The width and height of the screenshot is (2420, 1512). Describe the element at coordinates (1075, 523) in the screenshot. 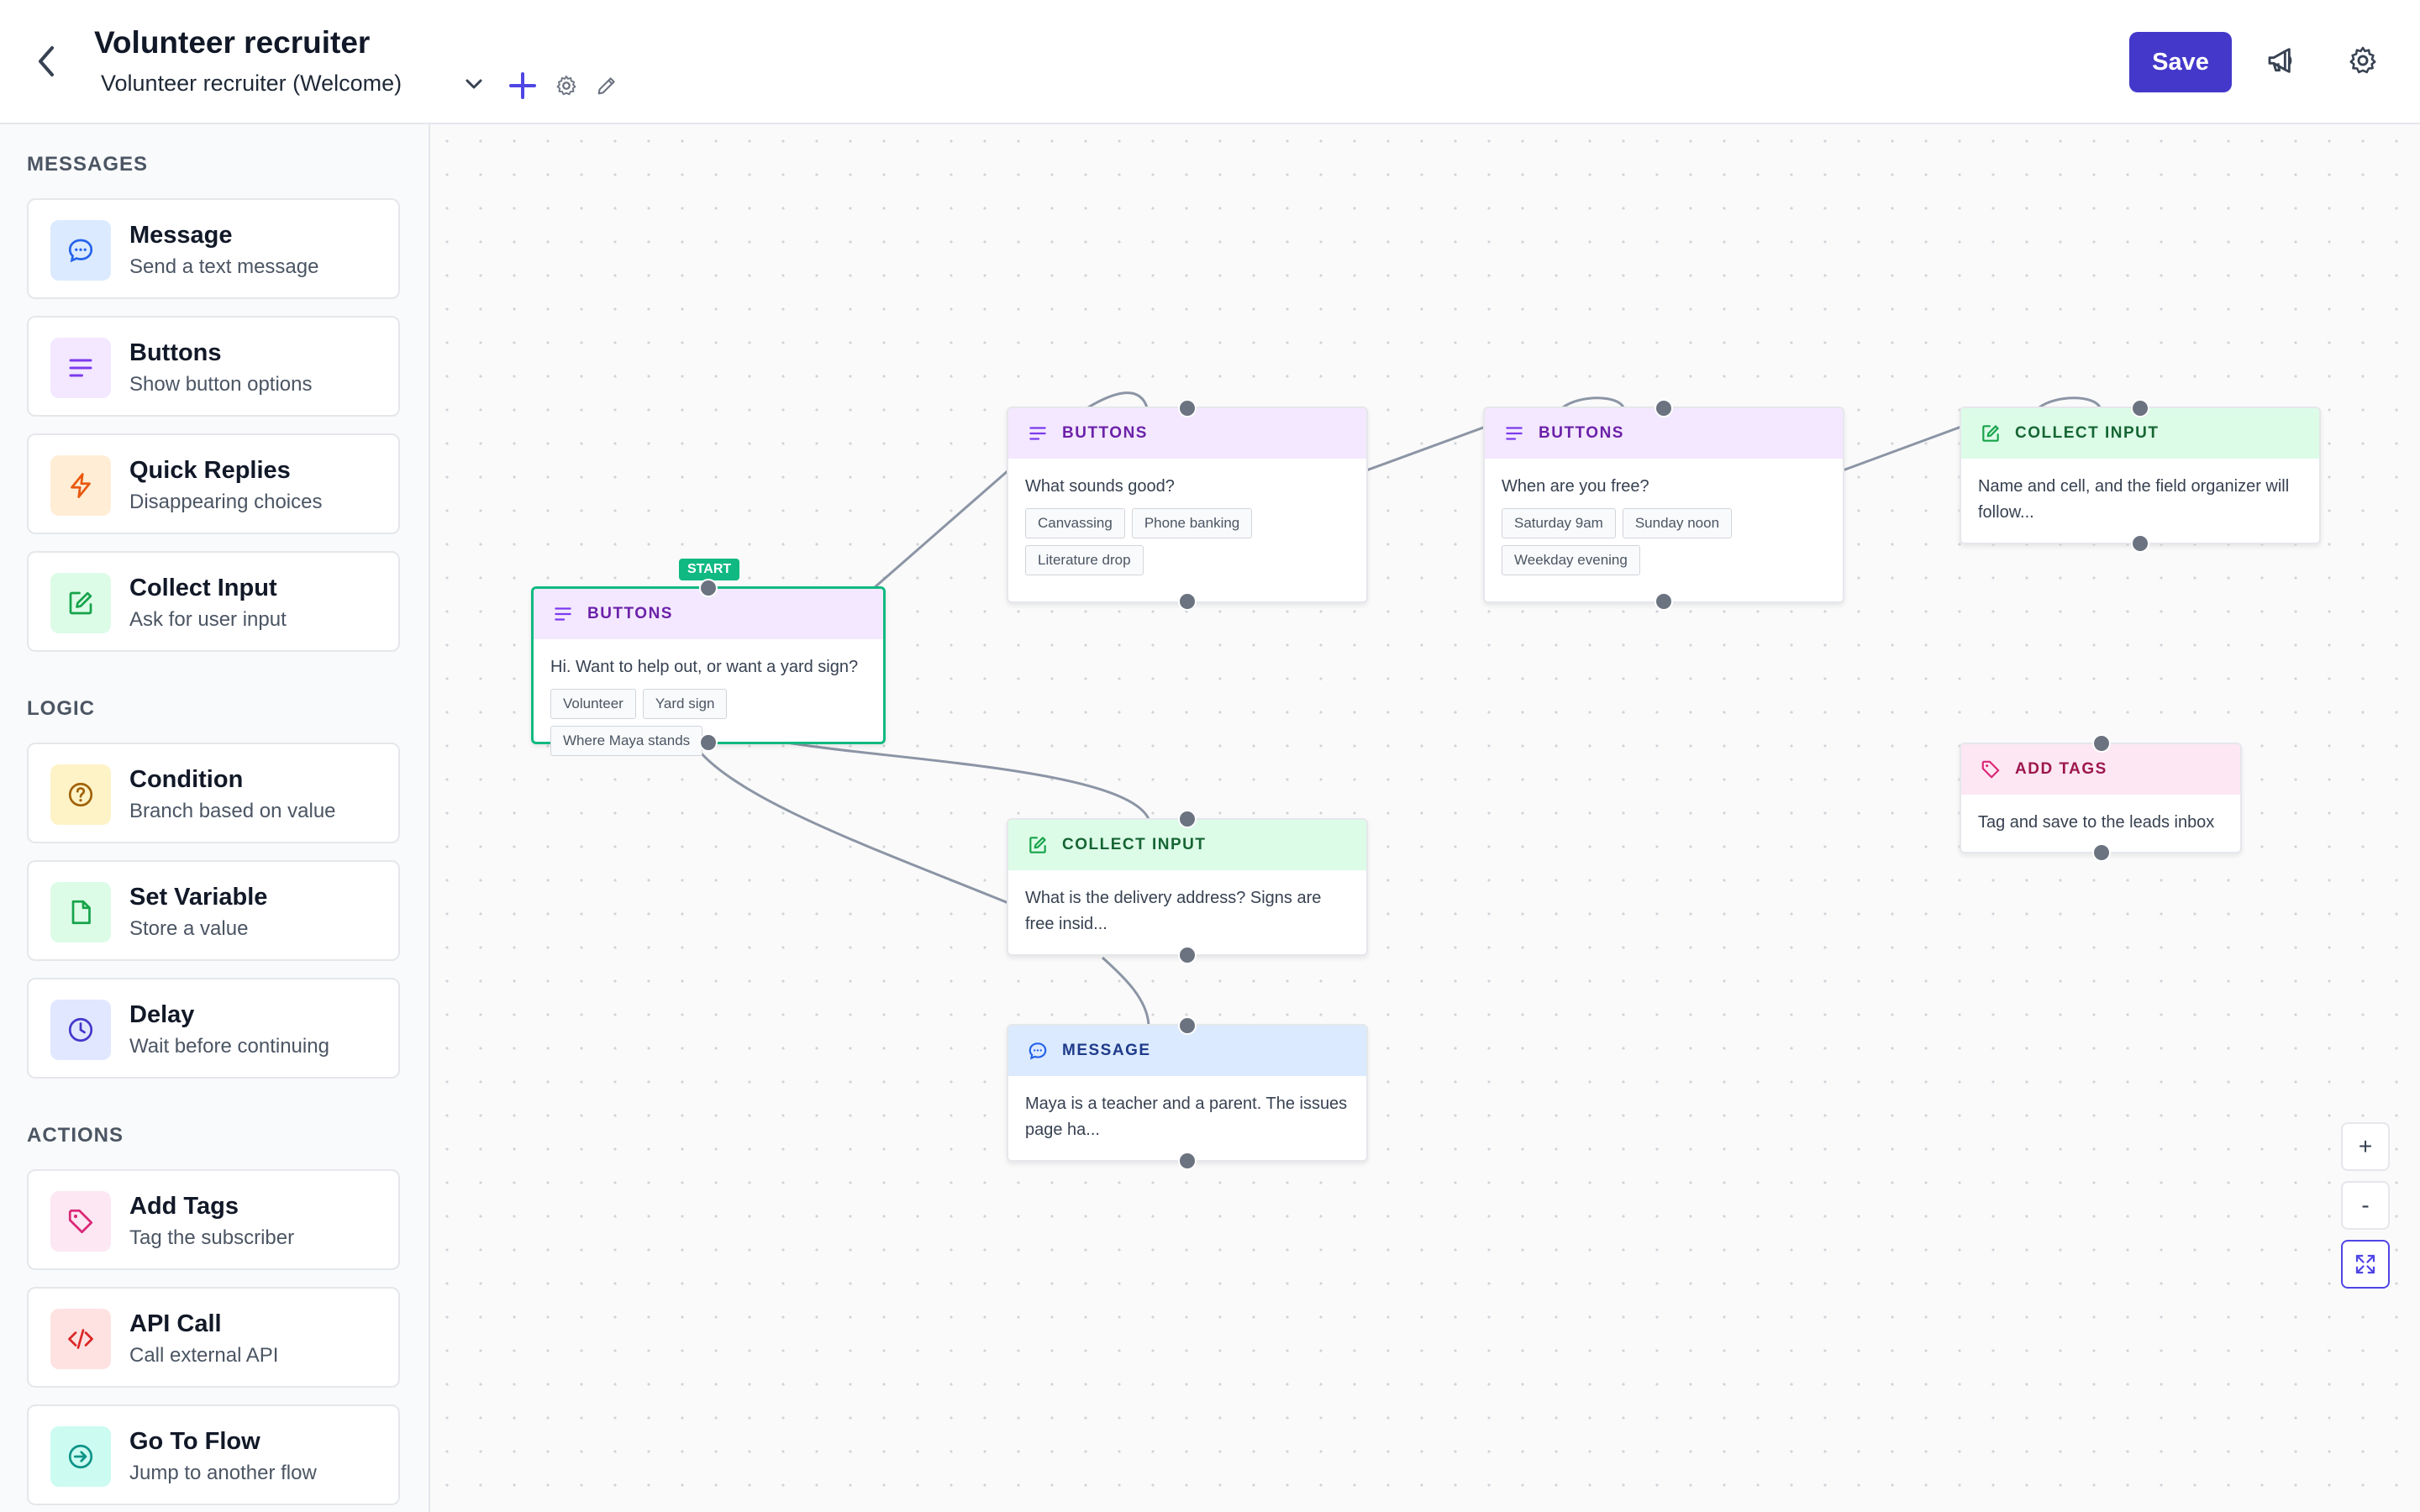

I see `button-chip: Canvassing` at that location.